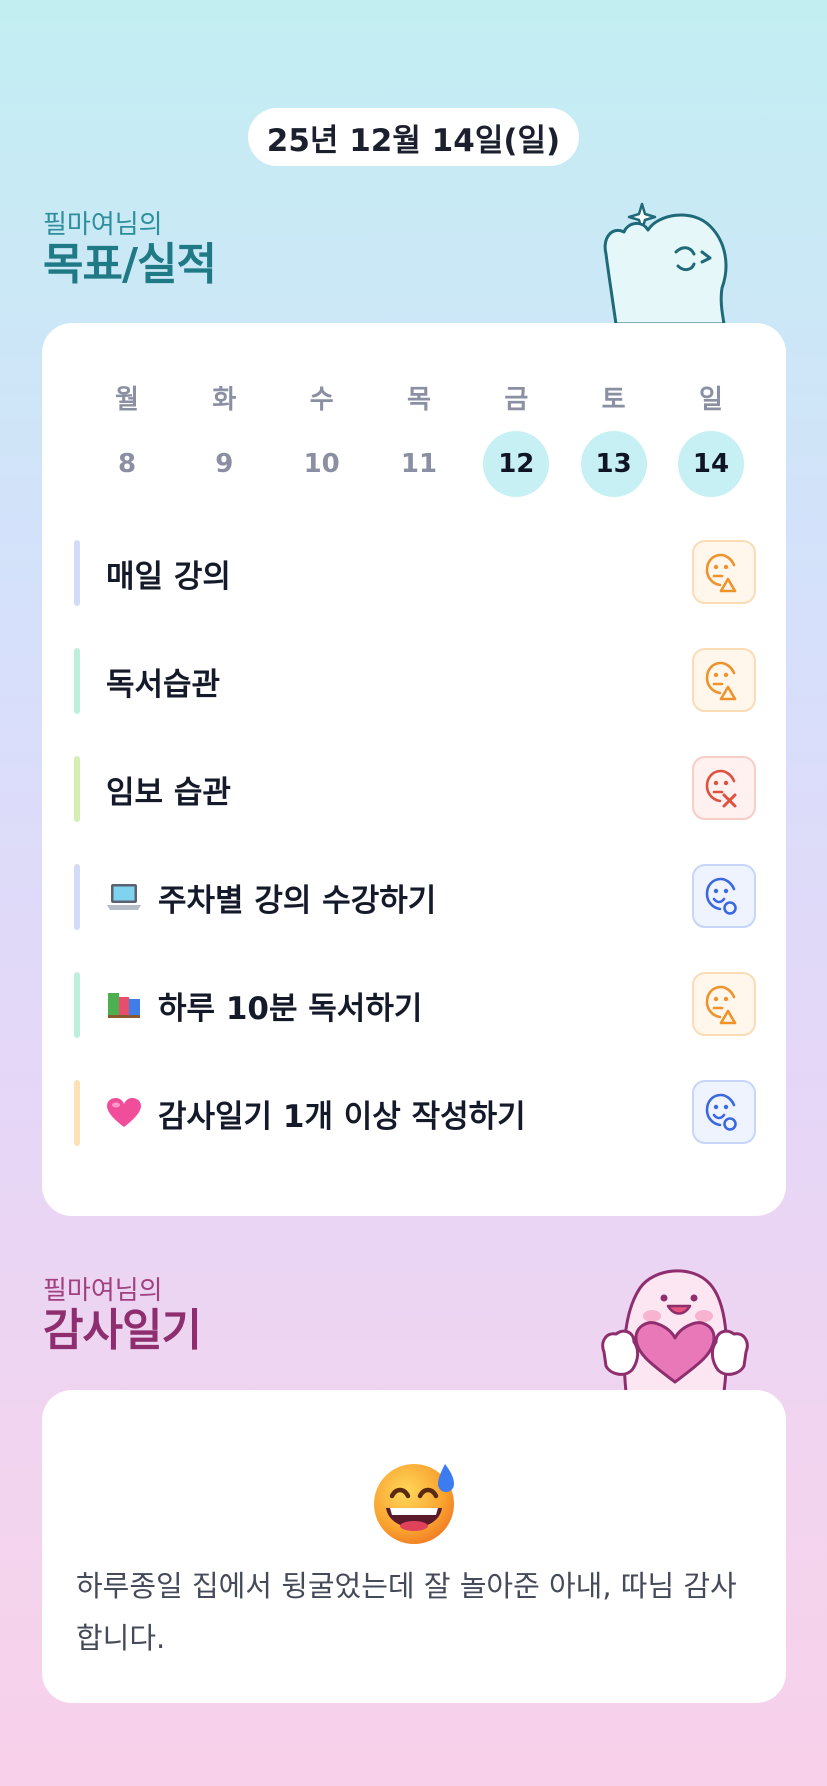  I want to click on weekday-label: 금, so click(516, 399).